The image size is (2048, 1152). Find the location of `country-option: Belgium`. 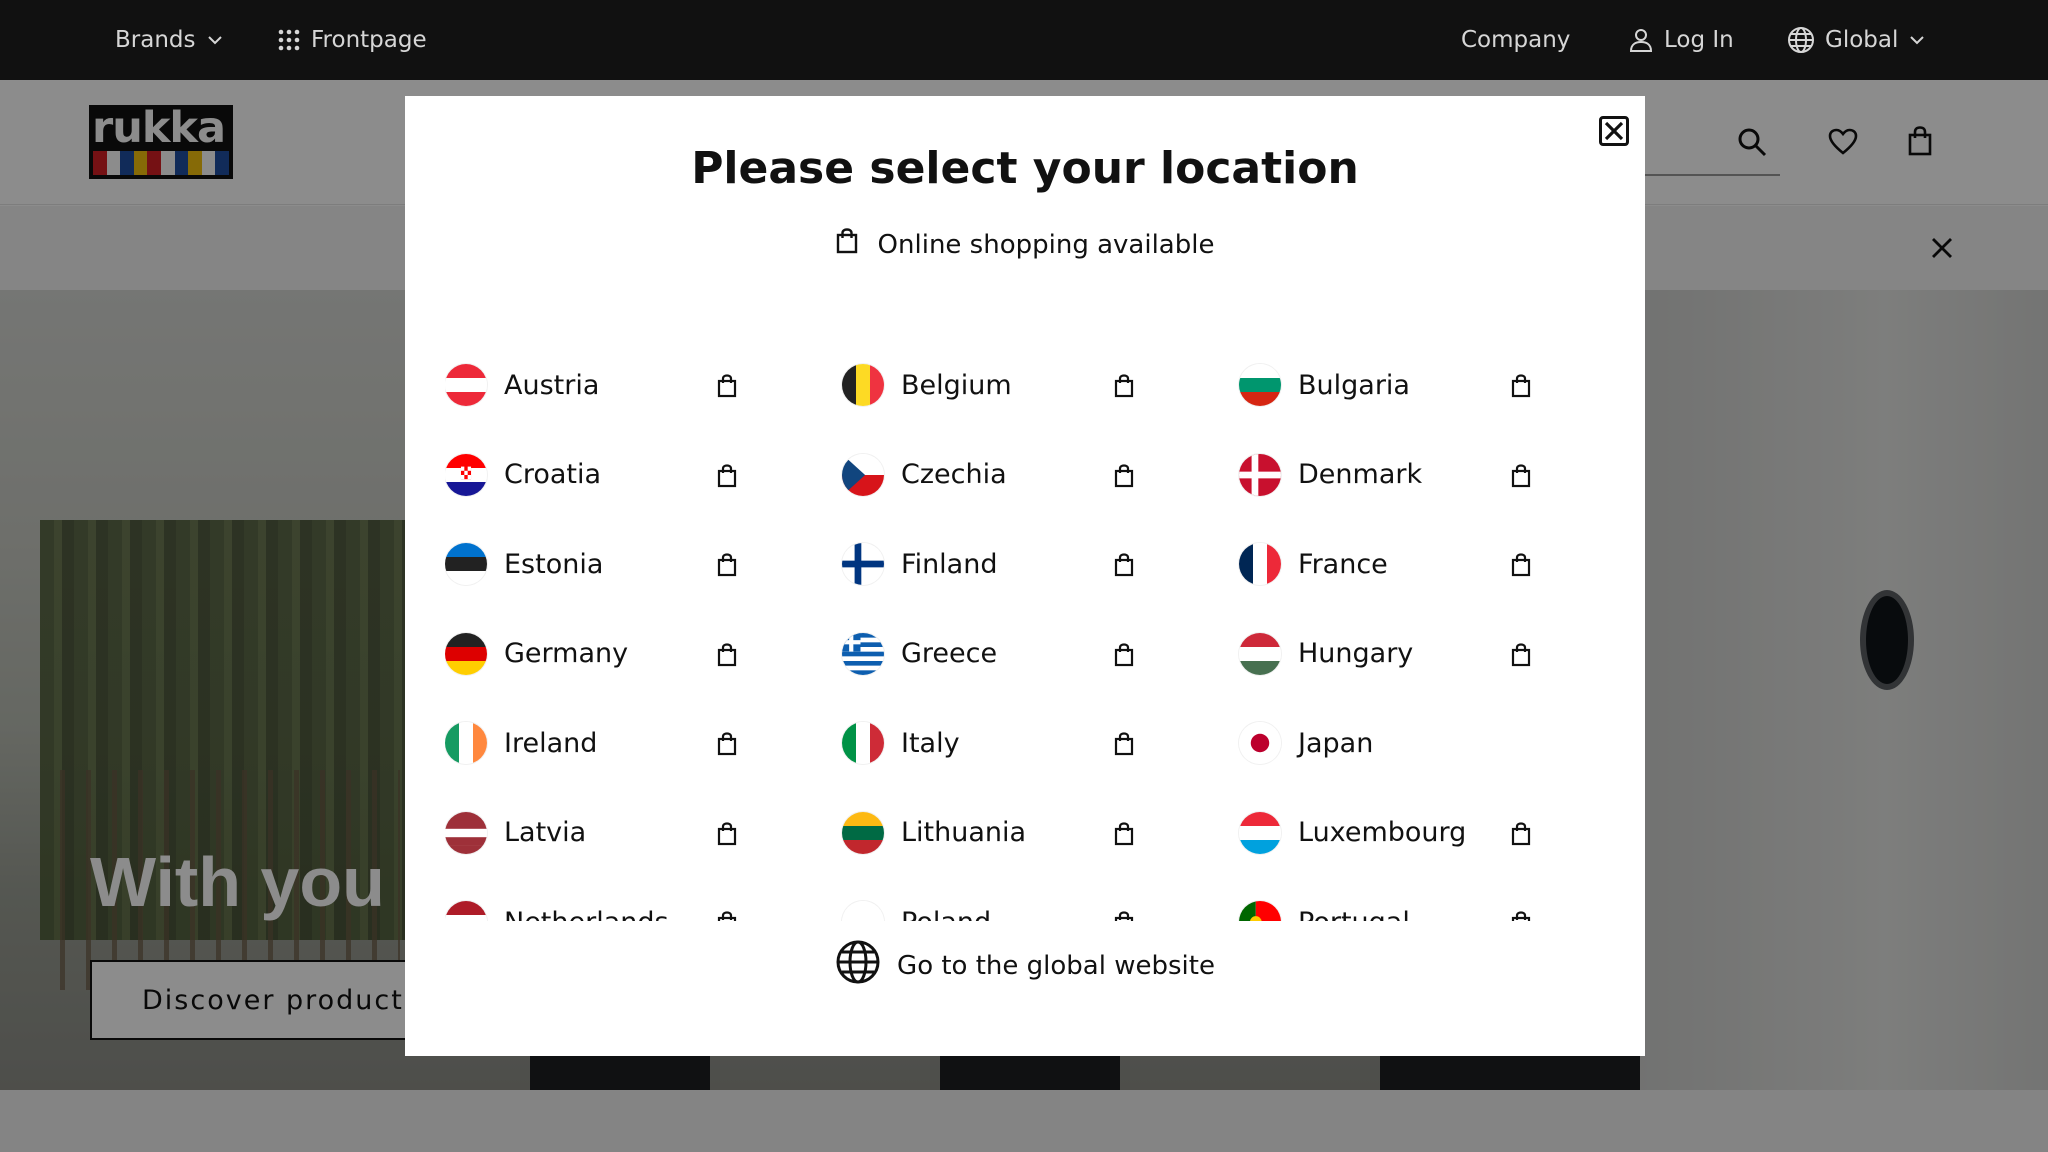

country-option: Belgium is located at coordinates (1002, 385).